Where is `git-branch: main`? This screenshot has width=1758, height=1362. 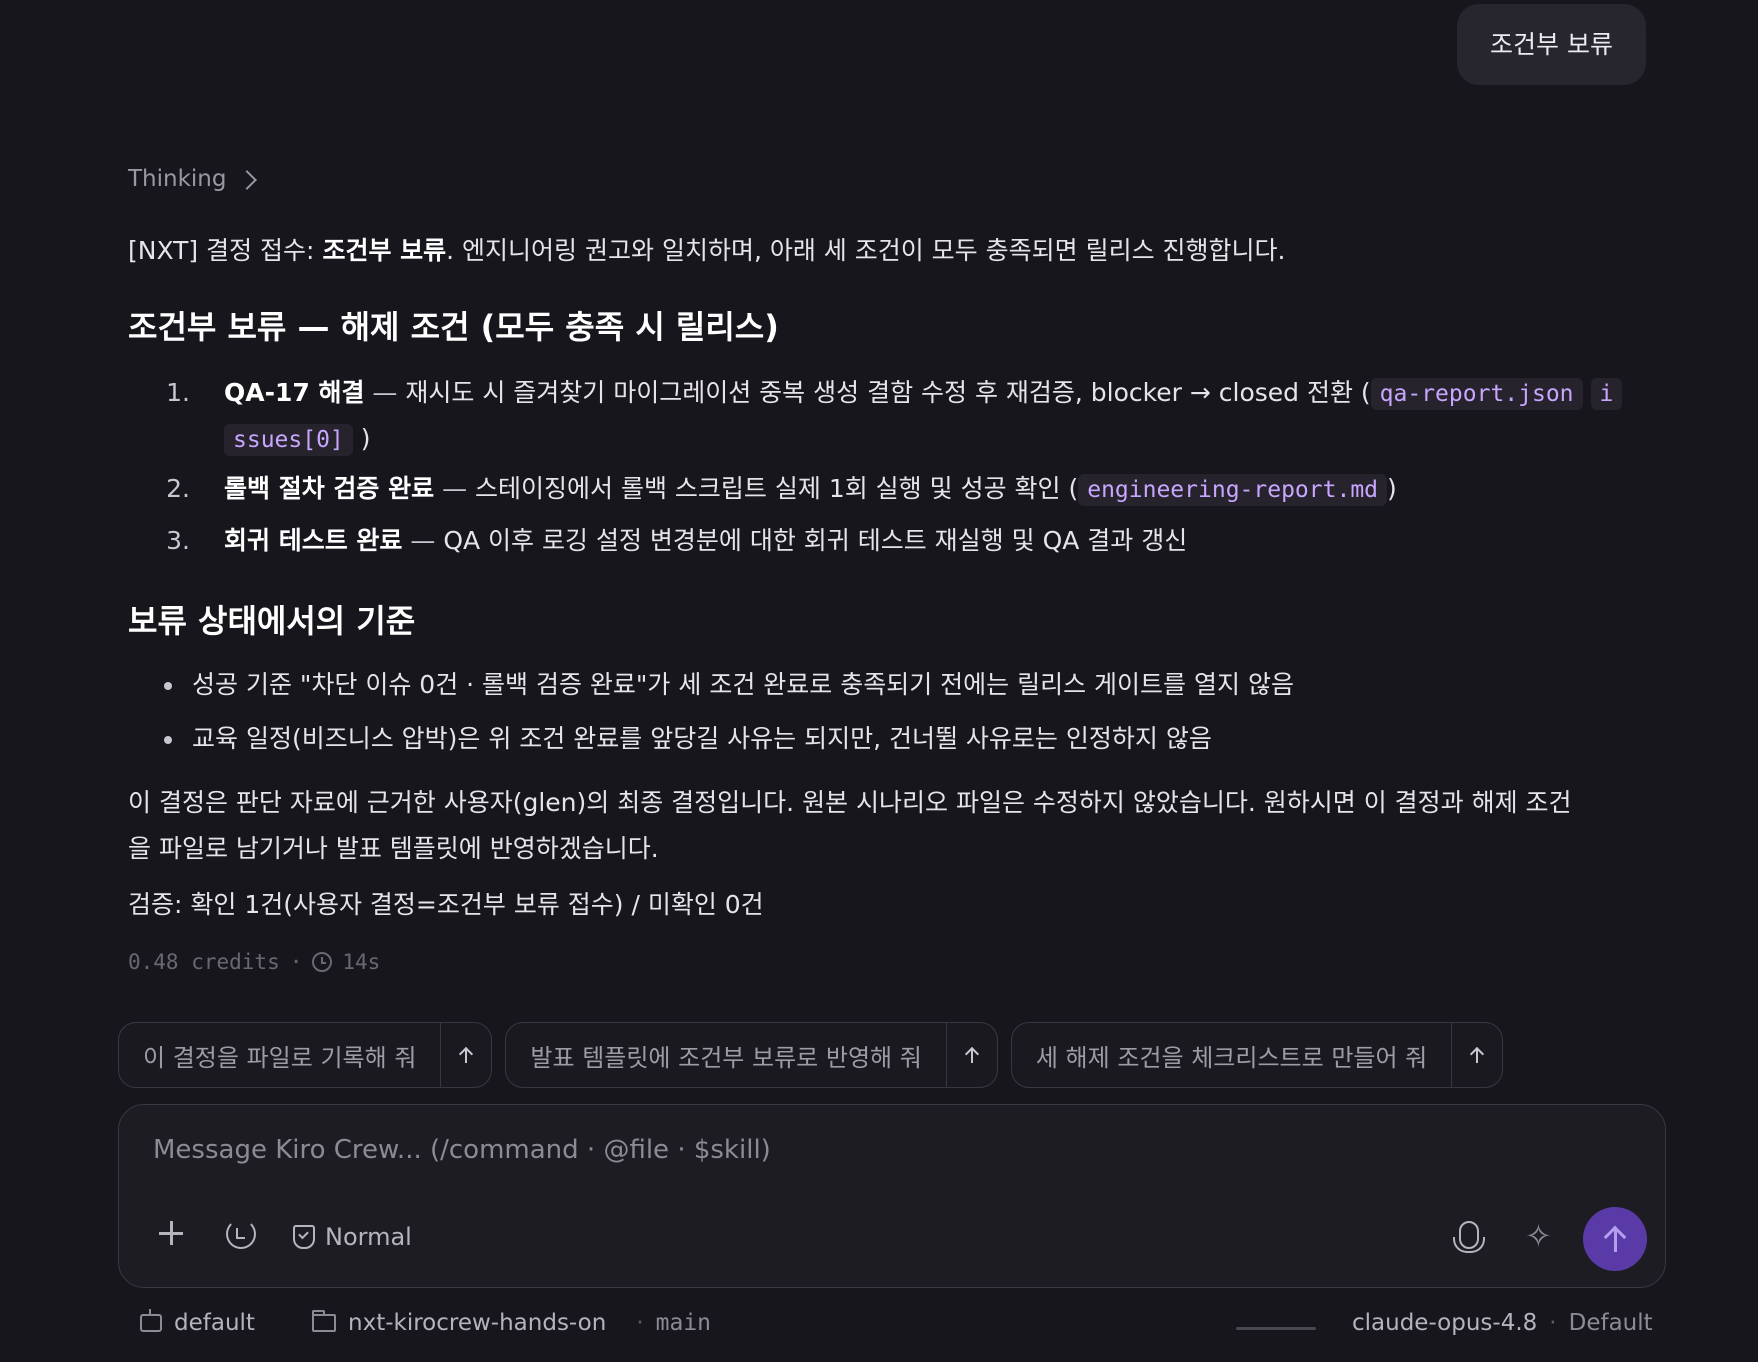
git-branch: main is located at coordinates (683, 1323).